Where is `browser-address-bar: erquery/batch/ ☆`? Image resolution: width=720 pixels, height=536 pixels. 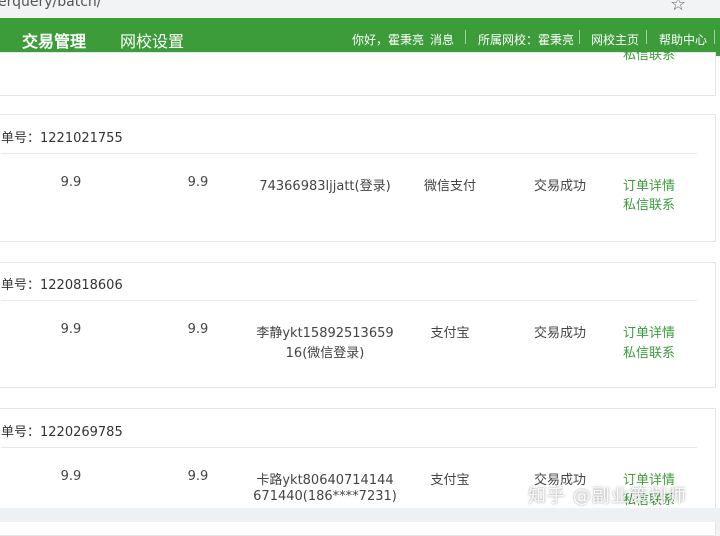 browser-address-bar: erquery/batch/ ☆ is located at coordinates (360, 9).